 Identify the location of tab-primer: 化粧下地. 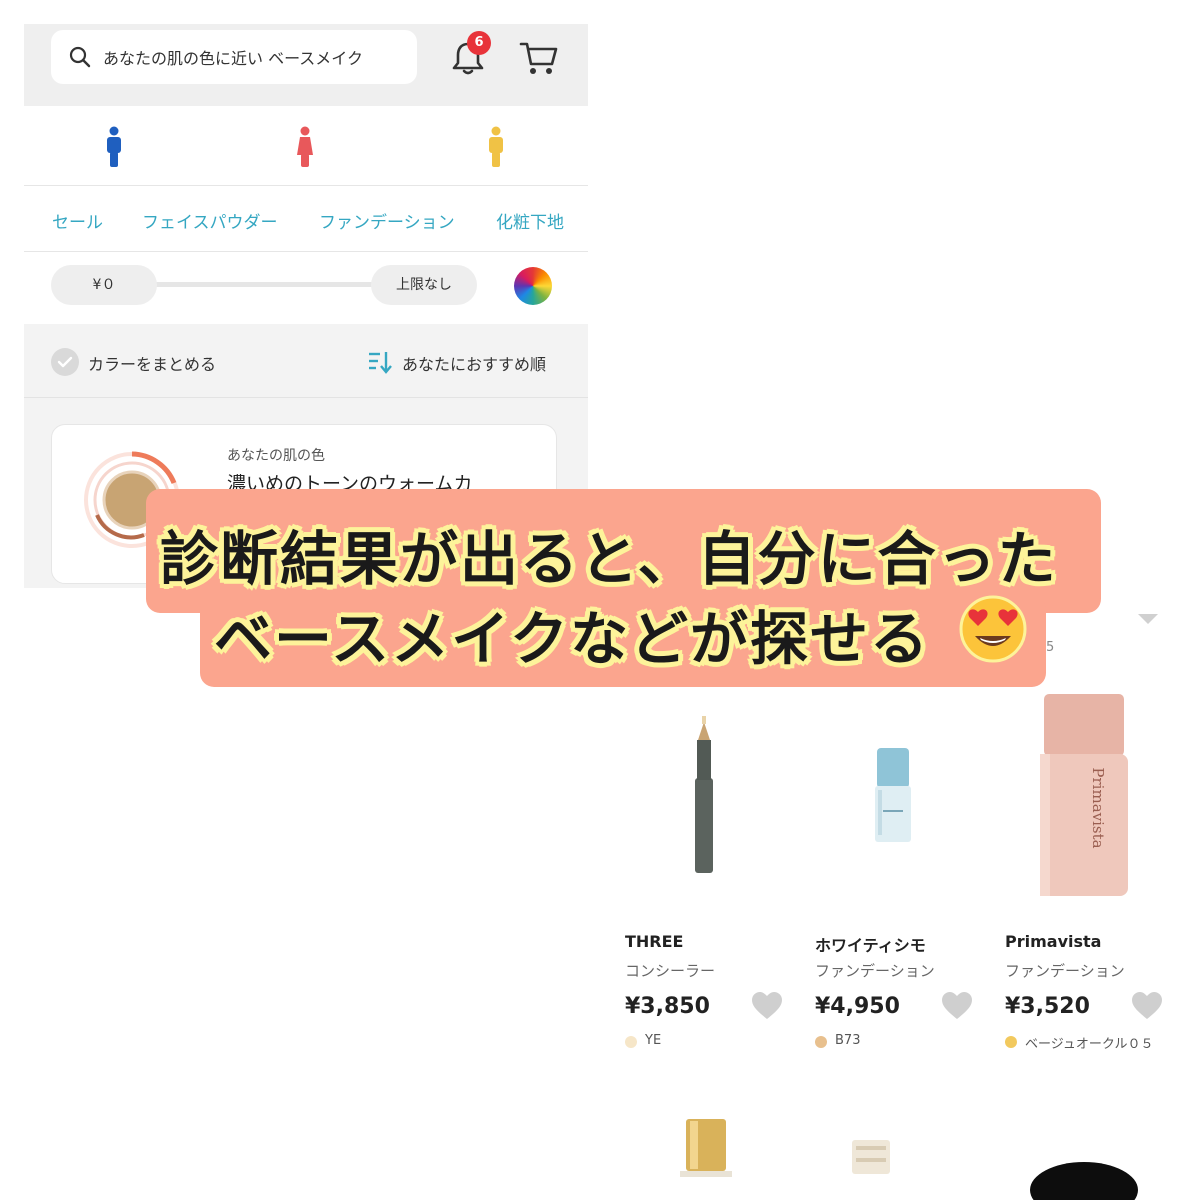
(530, 220).